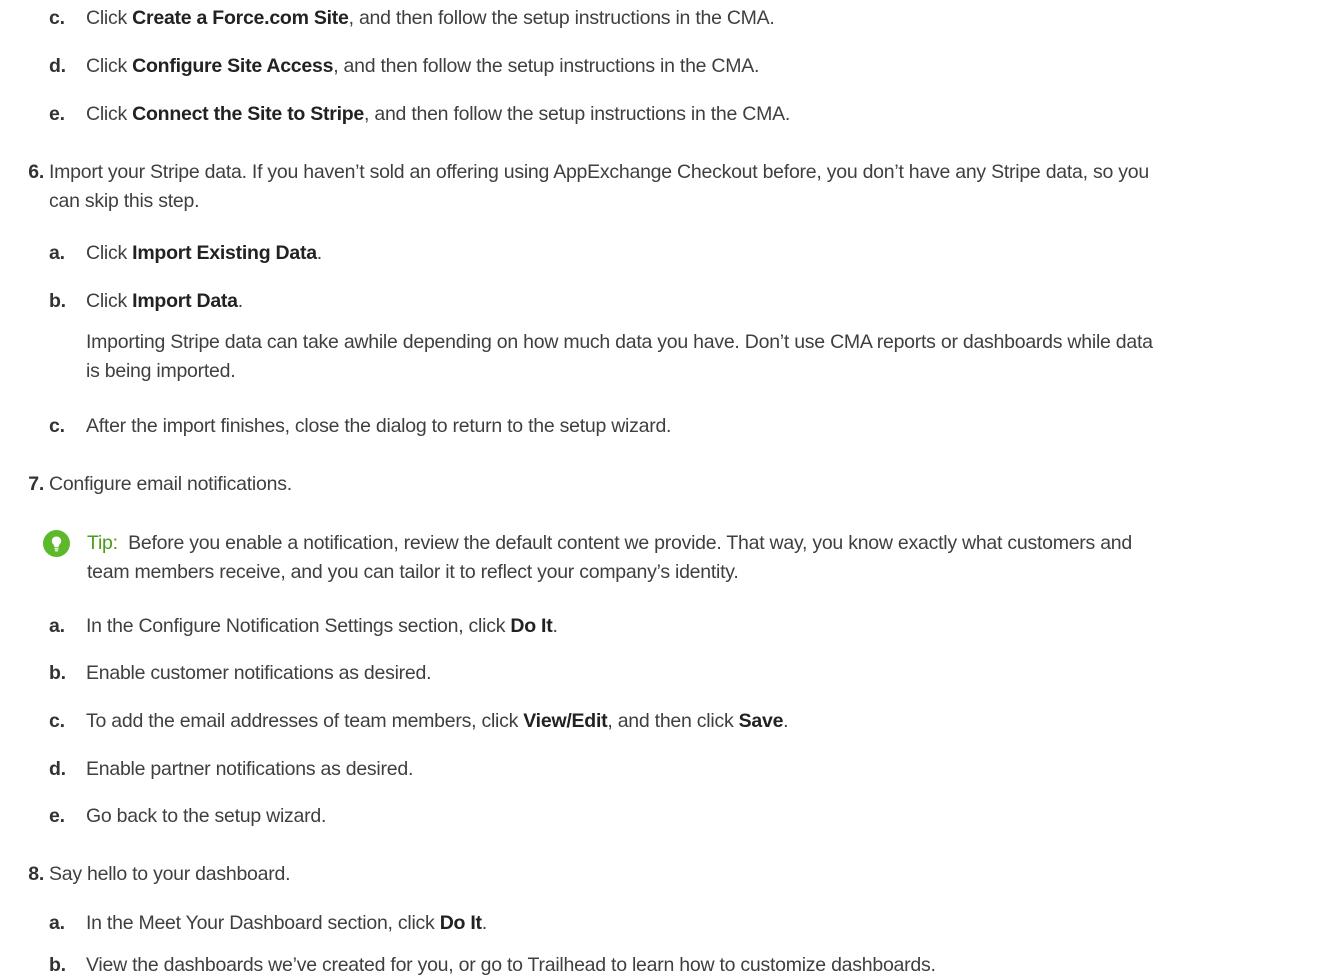  I want to click on configure-access-action: Configure Site Access, so click(233, 66).